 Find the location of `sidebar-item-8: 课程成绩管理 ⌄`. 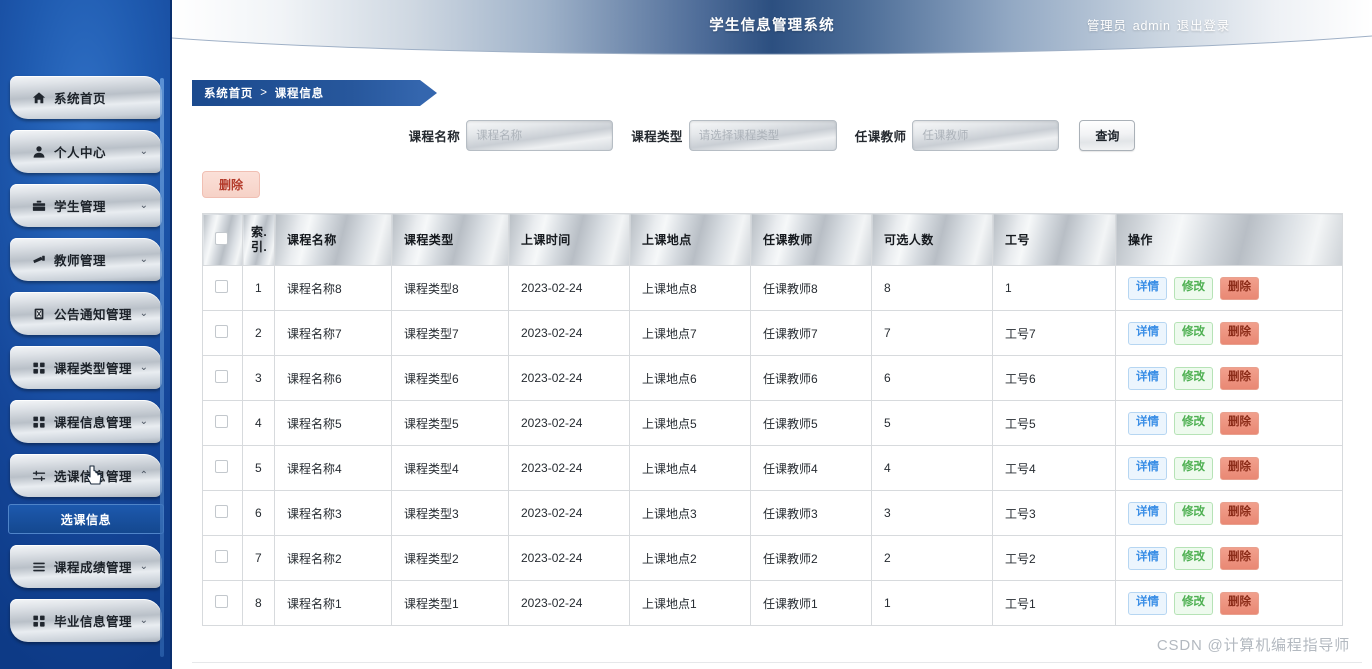

sidebar-item-8: 课程成绩管理 ⌄ is located at coordinates (86, 566).